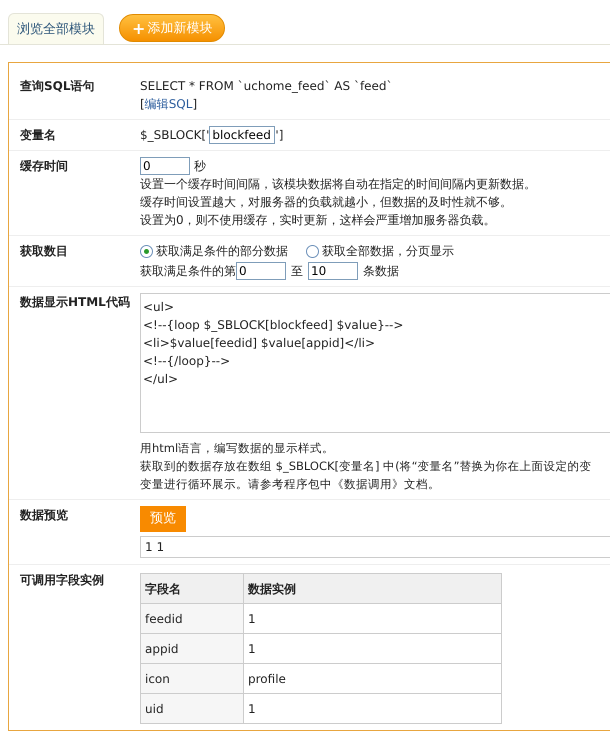  What do you see at coordinates (380, 251) in the screenshot?
I see `radio-option: 获取全部数据，分页显示` at bounding box center [380, 251].